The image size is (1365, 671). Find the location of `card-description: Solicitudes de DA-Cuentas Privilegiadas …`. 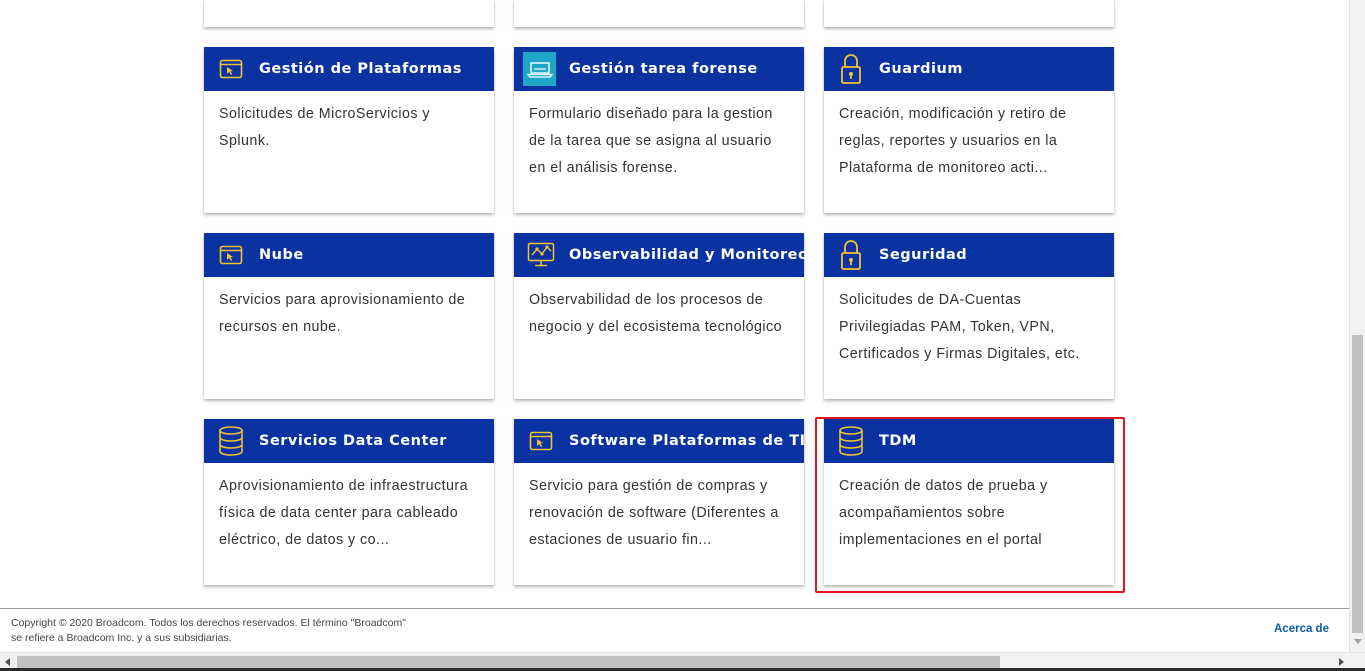

card-description: Solicitudes de DA-Cuentas Privilegiadas … is located at coordinates (959, 327).